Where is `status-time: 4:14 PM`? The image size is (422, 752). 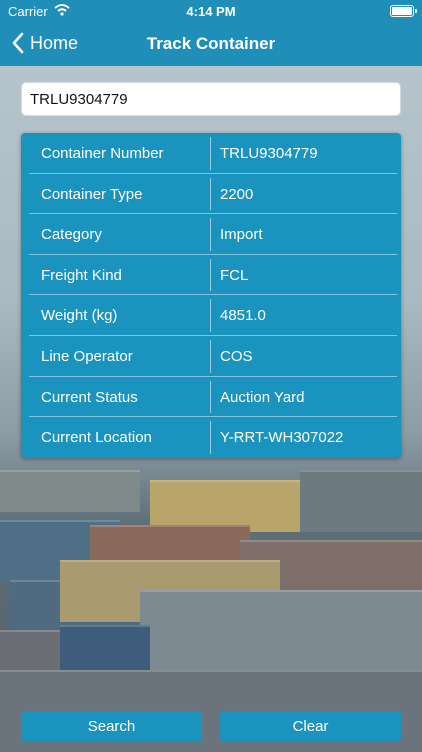
status-time: 4:14 PM is located at coordinates (211, 11).